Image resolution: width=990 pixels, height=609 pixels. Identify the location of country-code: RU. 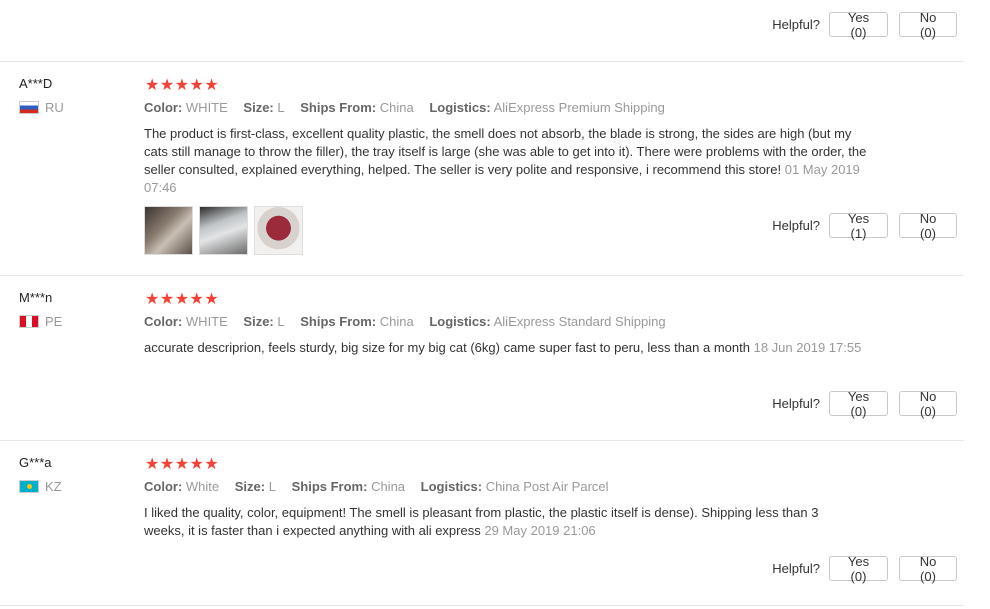
(54, 107).